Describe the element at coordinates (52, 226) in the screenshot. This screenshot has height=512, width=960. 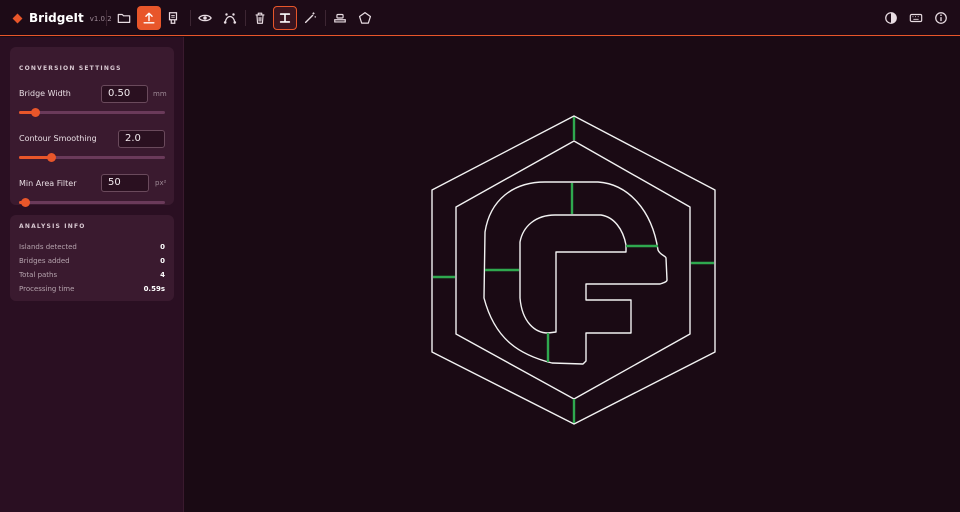
I see `panel-title: ANALYSIS INFO` at that location.